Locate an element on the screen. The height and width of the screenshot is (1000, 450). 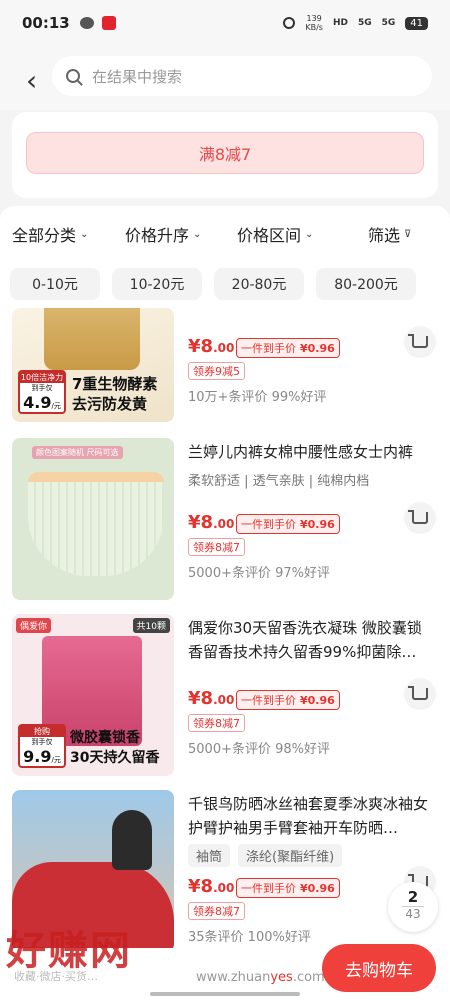
review-count: 5000+条评价 97%好评 is located at coordinates (259, 573).